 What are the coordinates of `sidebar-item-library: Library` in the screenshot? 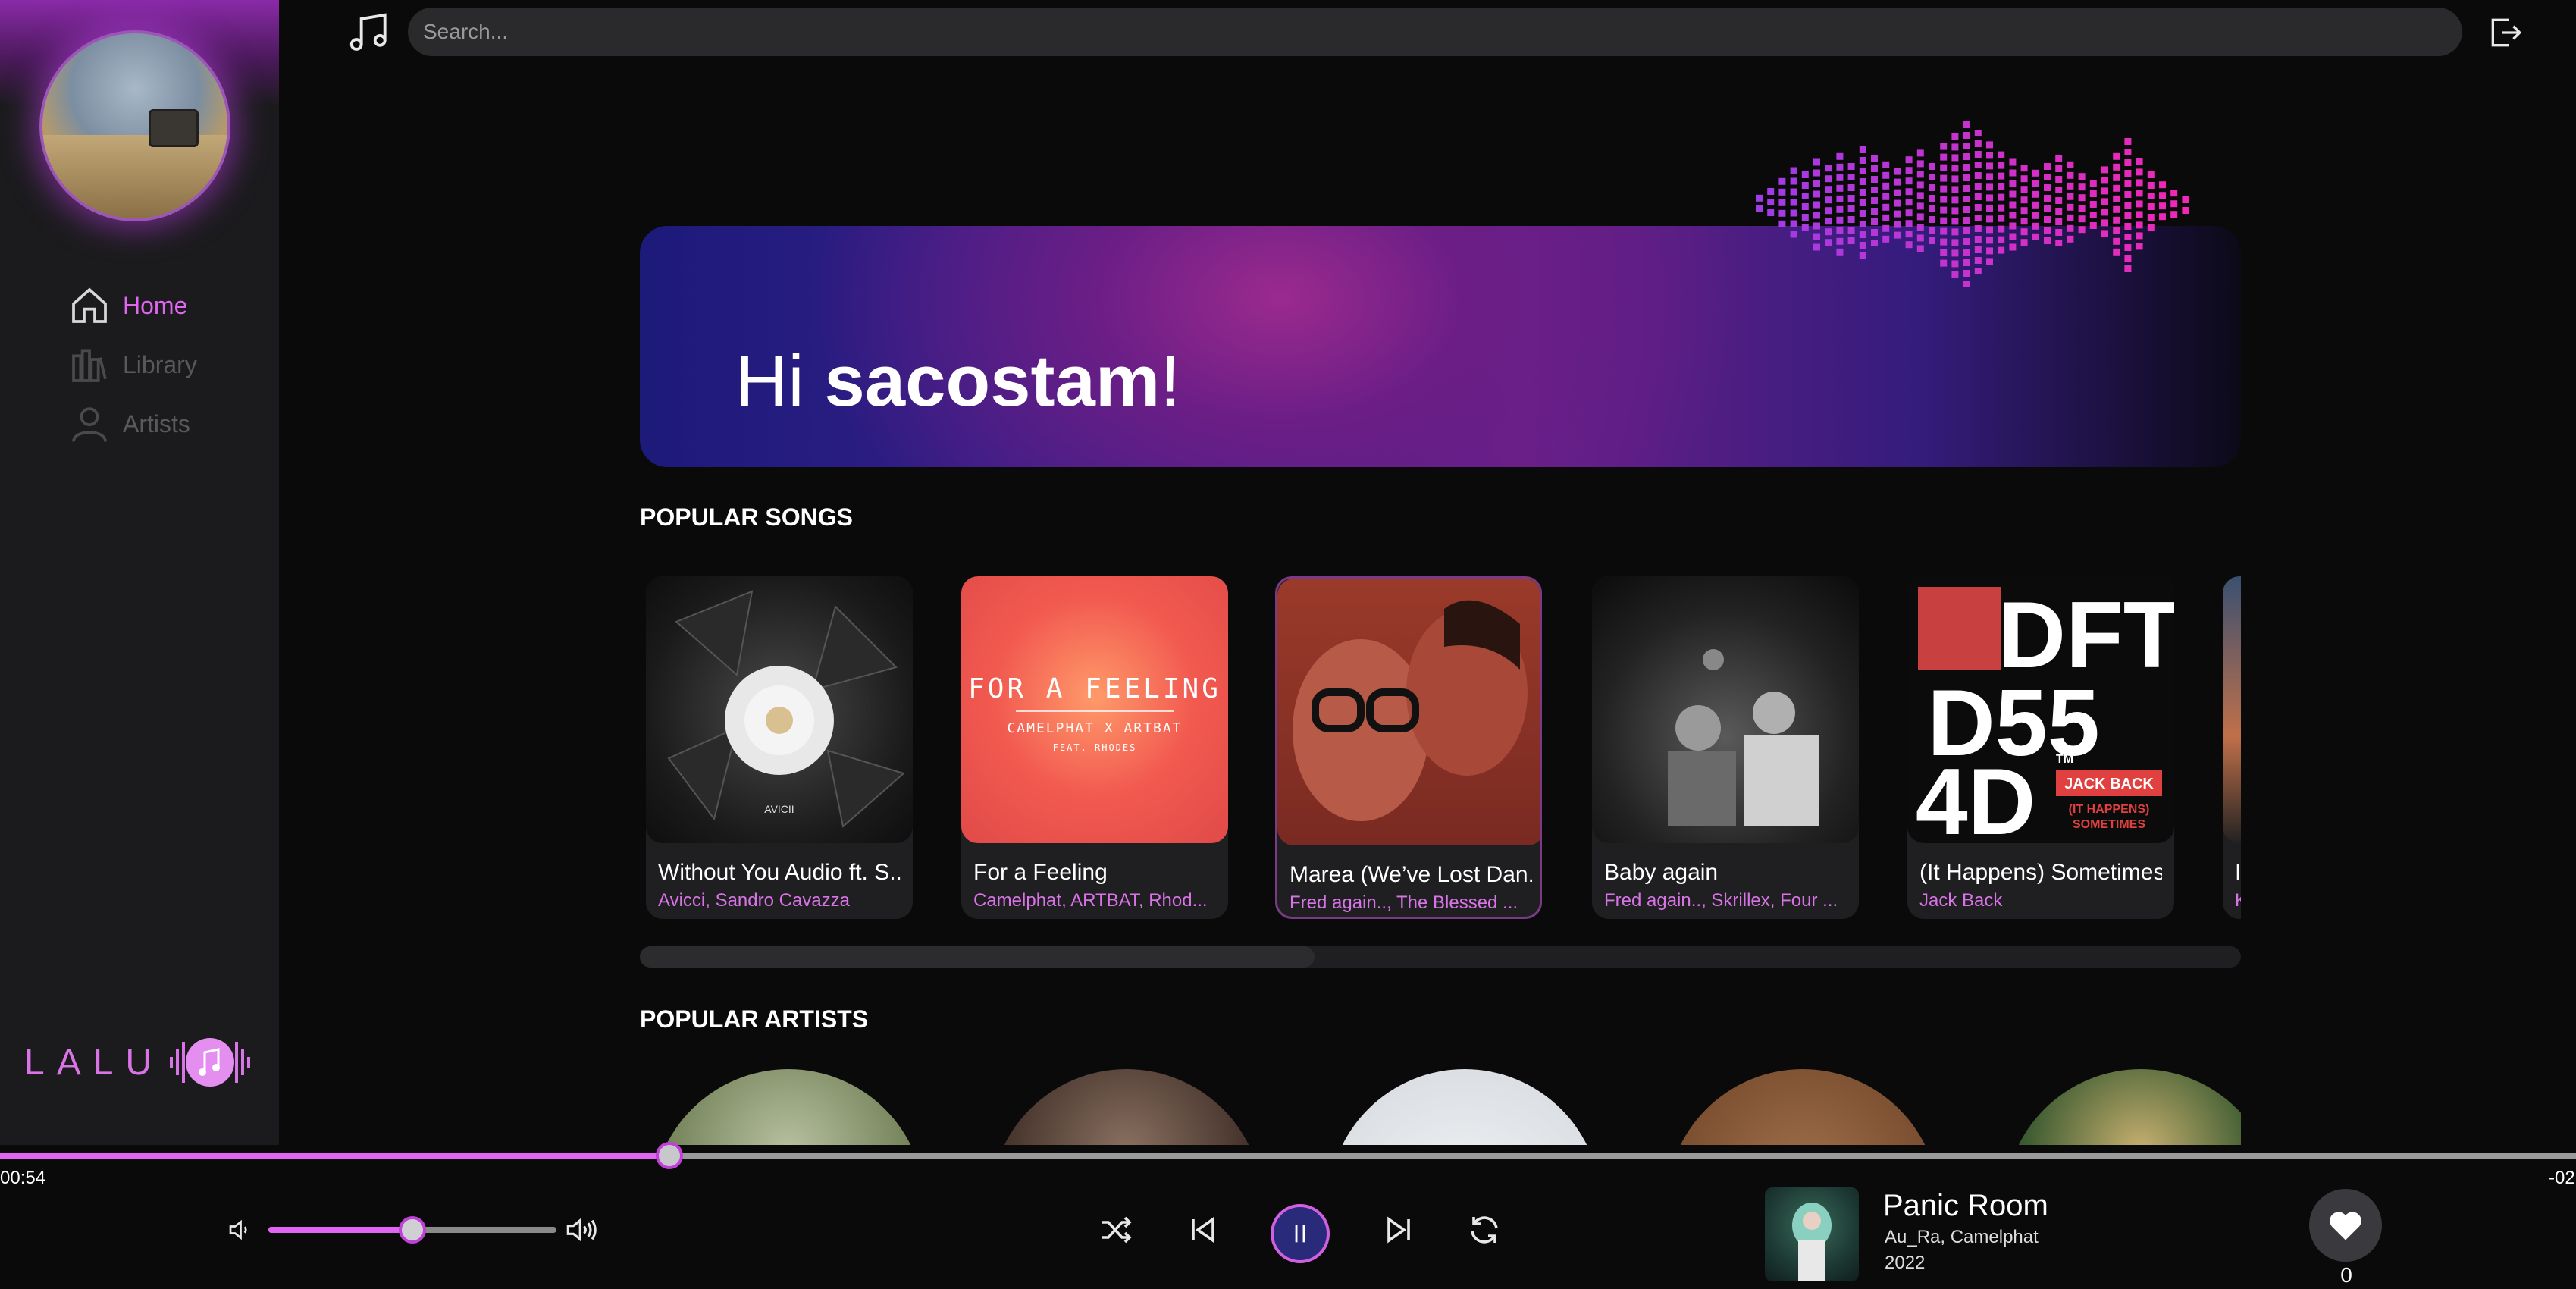 It's located at (132, 364).